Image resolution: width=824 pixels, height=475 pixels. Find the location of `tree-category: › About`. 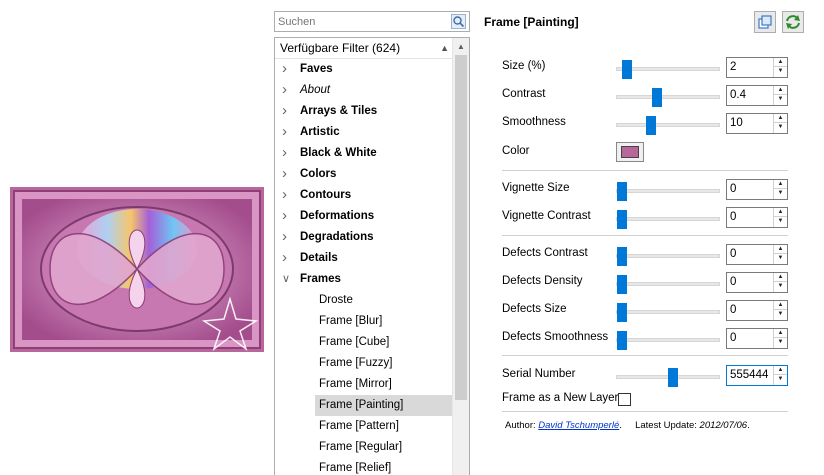

tree-category: › About is located at coordinates (364, 90).